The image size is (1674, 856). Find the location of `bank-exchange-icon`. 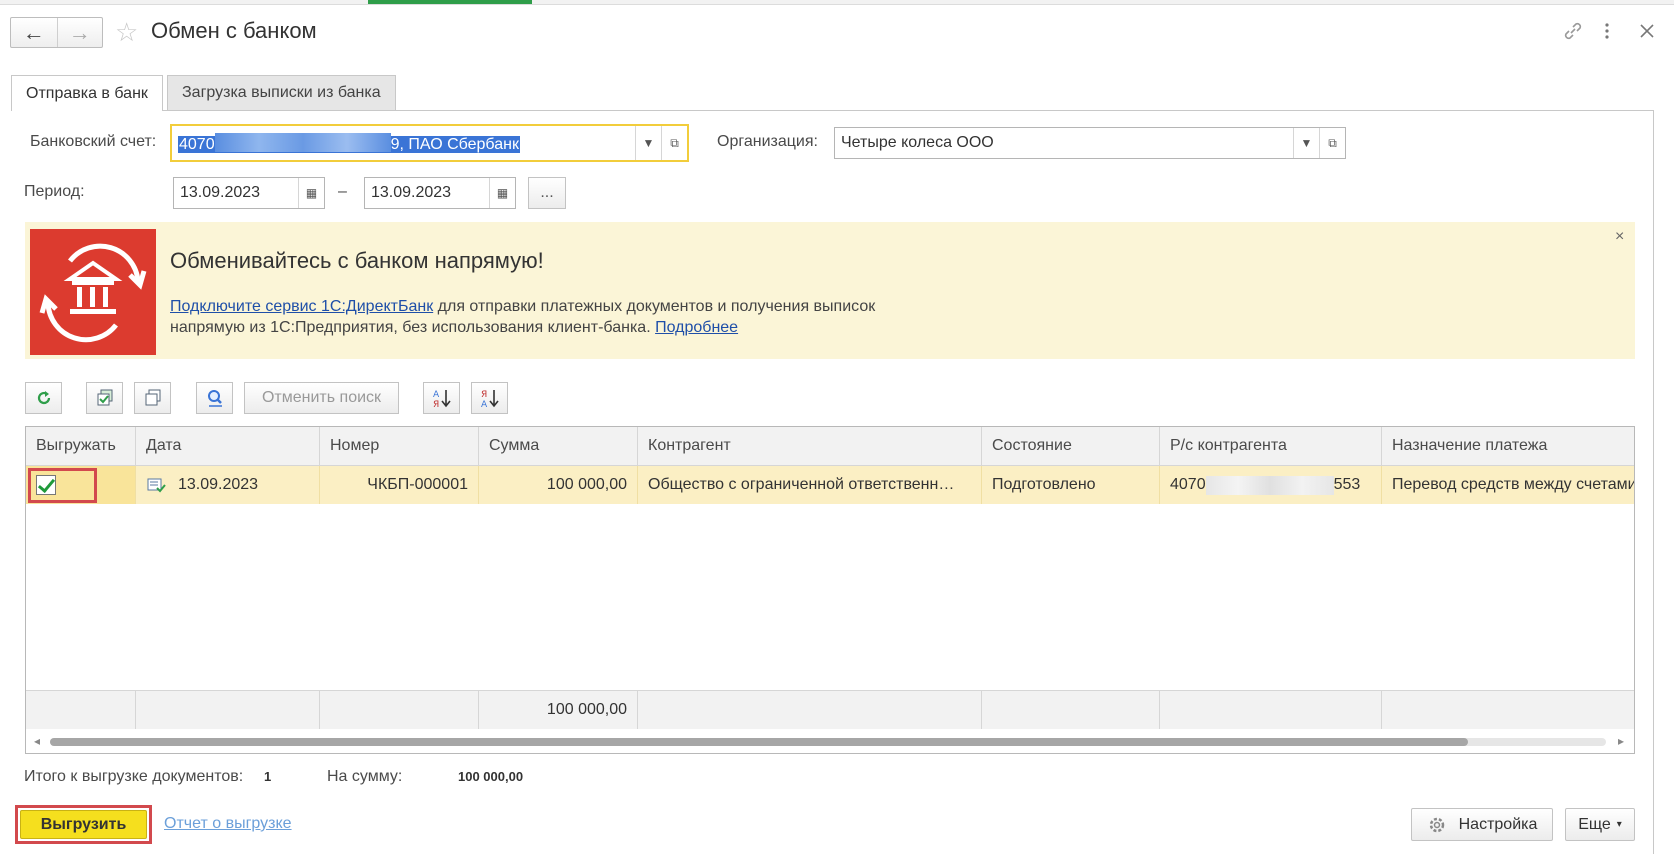

bank-exchange-icon is located at coordinates (93, 292).